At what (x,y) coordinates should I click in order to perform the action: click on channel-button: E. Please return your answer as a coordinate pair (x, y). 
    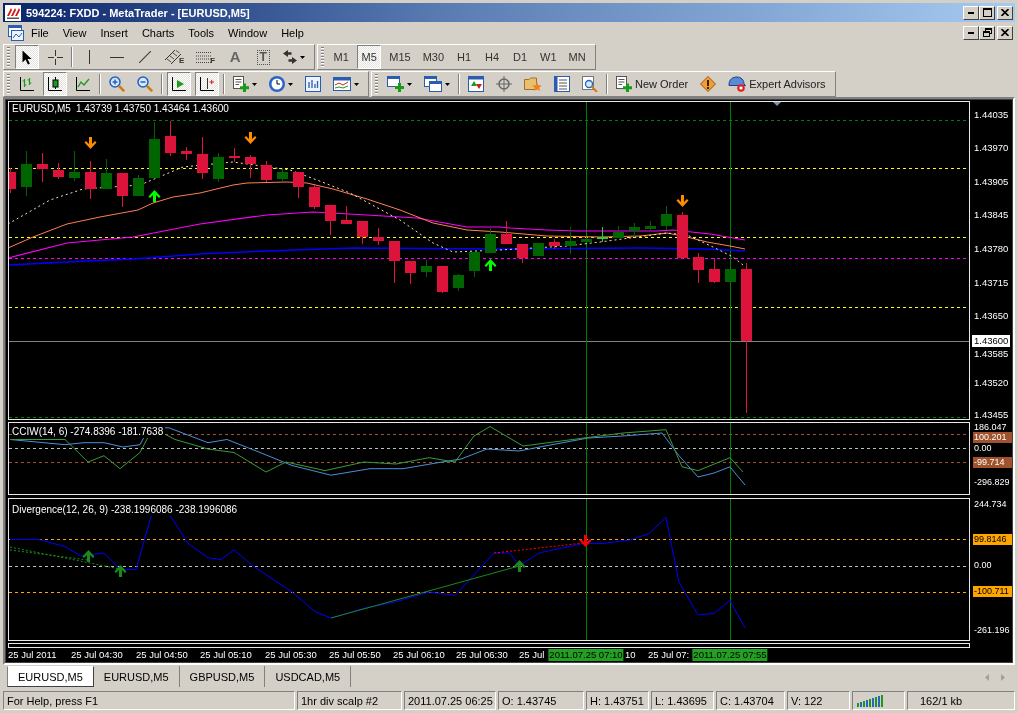
    Looking at the image, I should click on (175, 57).